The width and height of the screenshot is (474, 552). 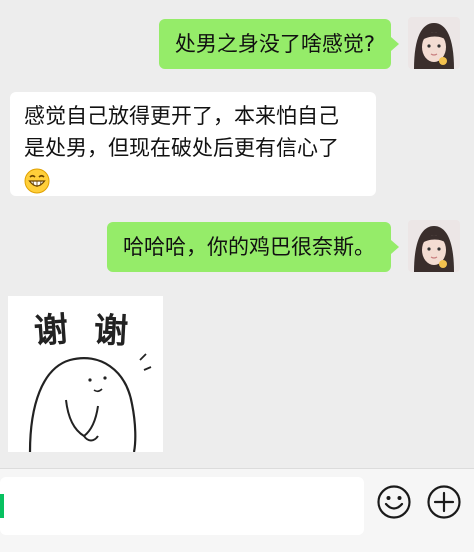 I want to click on sticker-message: 谢 谢, so click(x=85, y=374).